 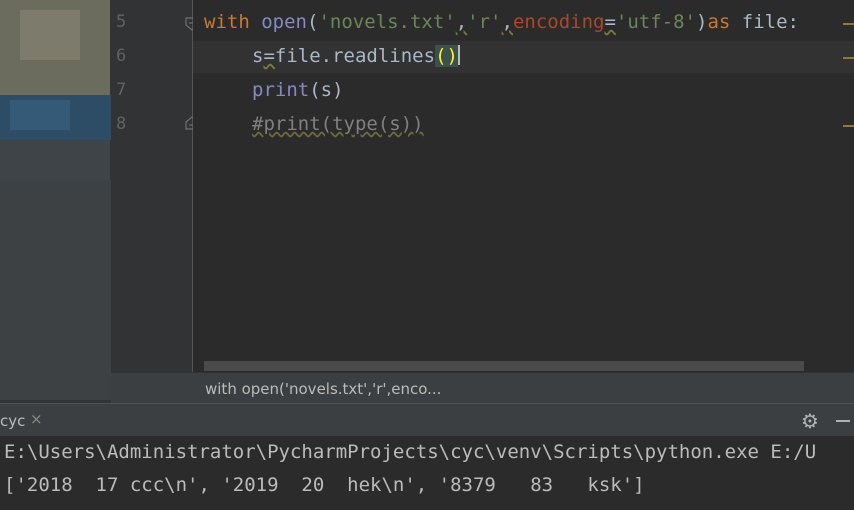 What do you see at coordinates (258, 56) in the screenshot?
I see `variable-s: s` at bounding box center [258, 56].